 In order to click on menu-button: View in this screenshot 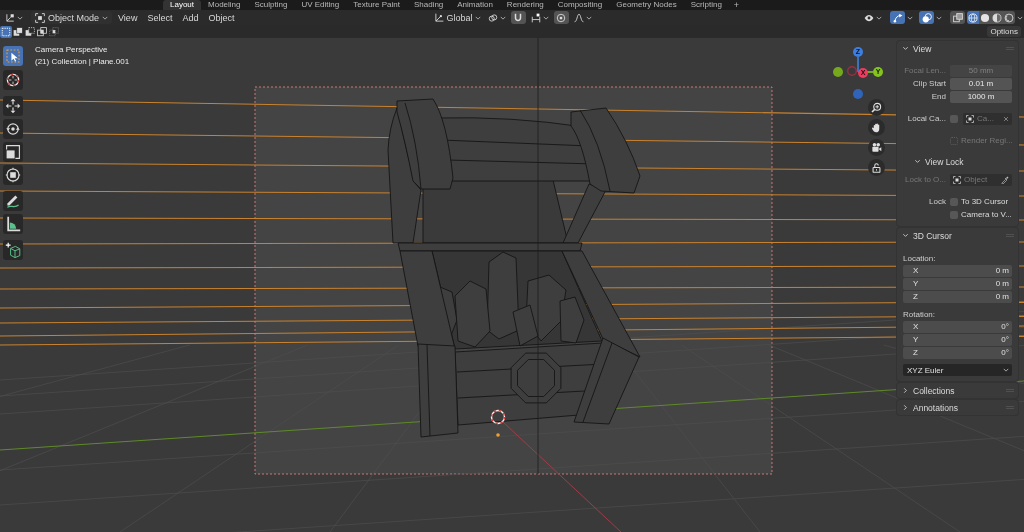, I will do `click(128, 17)`.